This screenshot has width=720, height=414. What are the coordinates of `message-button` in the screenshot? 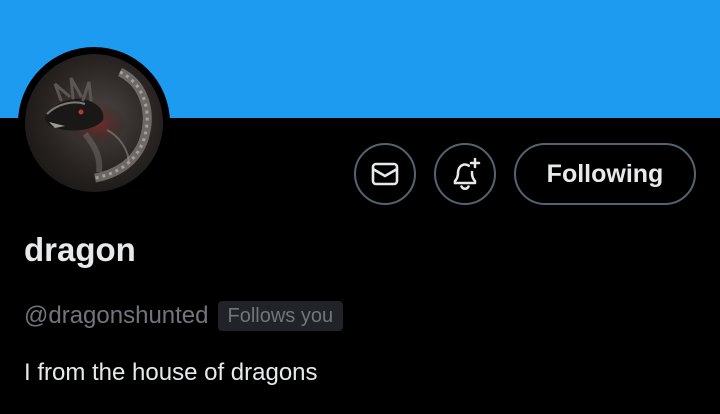 It's located at (385, 174).